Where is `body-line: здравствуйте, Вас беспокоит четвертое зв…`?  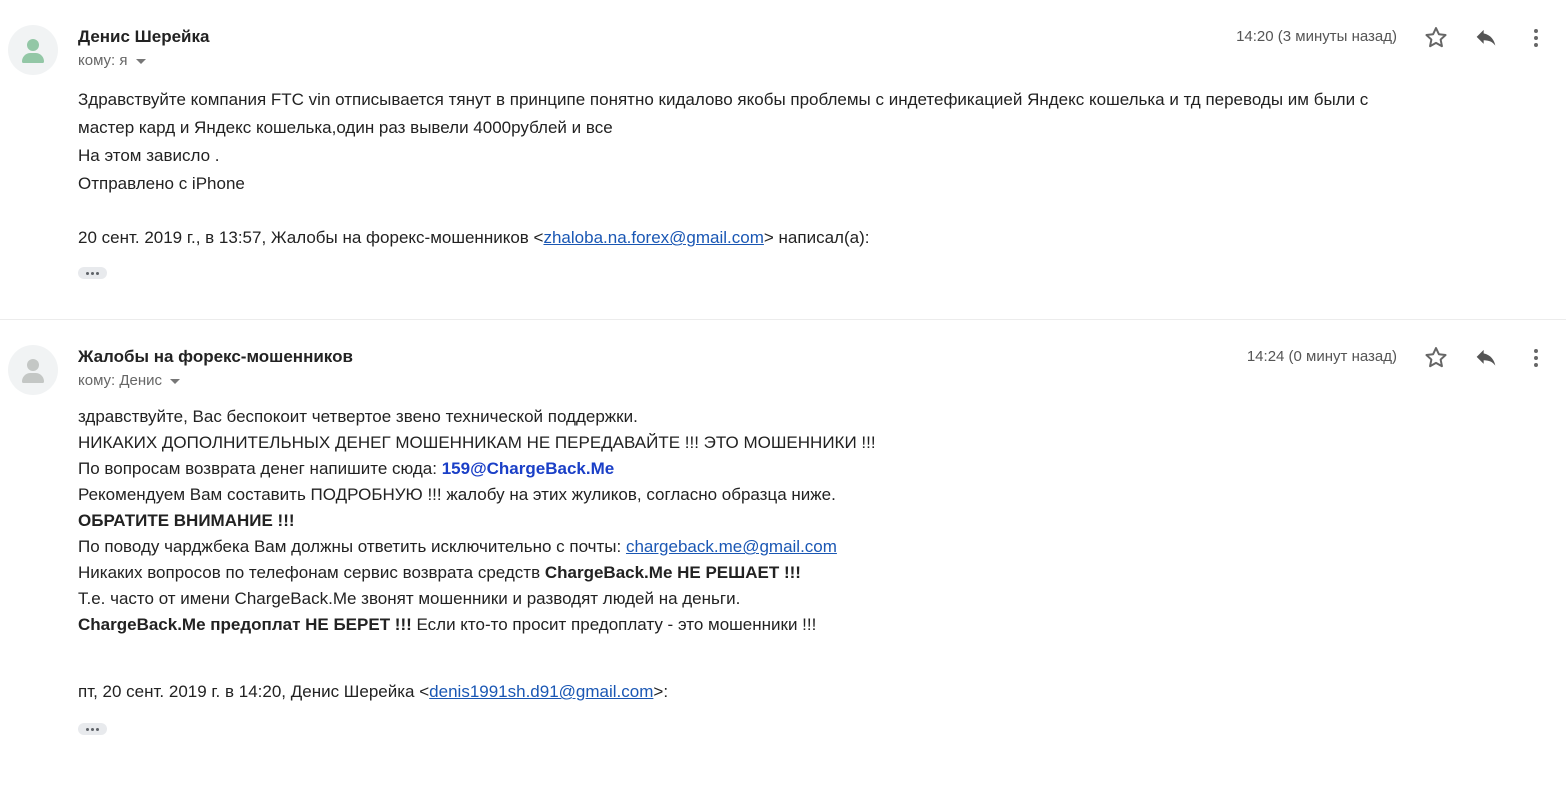 body-line: здравствуйте, Вас беспокоит четвертое зв… is located at coordinates (358, 416).